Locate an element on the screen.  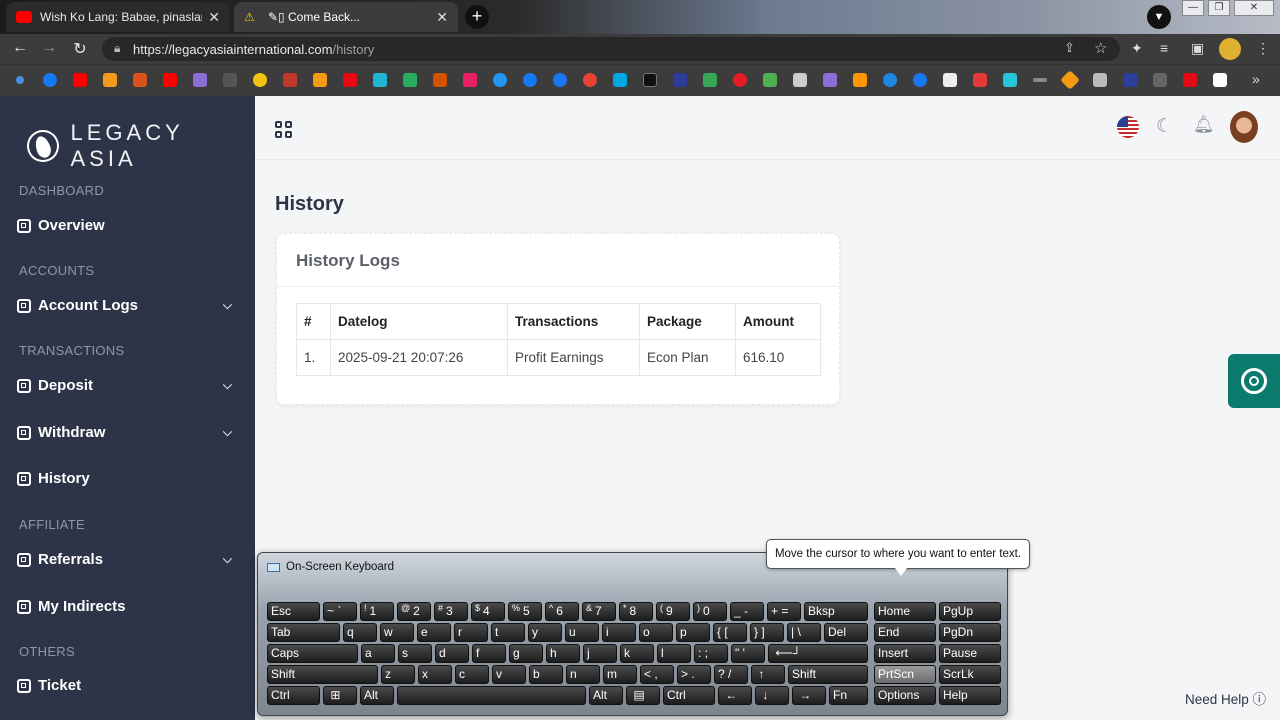
need-help-link: Need Help ⓘ is located at coordinates (1225, 698).